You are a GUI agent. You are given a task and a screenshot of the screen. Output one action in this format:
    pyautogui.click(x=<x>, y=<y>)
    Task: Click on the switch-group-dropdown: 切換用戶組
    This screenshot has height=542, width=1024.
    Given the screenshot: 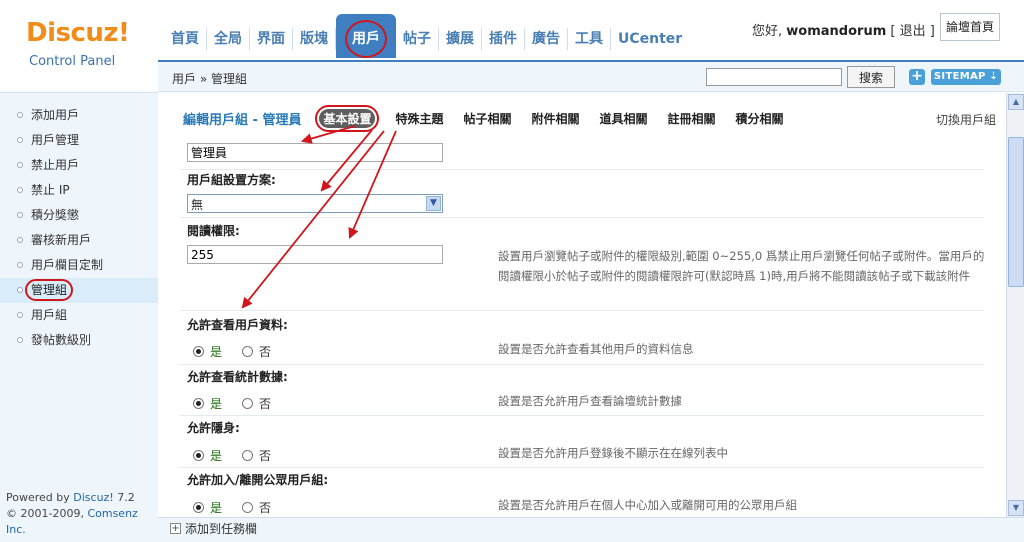 What is the action you would take?
    pyautogui.click(x=966, y=119)
    